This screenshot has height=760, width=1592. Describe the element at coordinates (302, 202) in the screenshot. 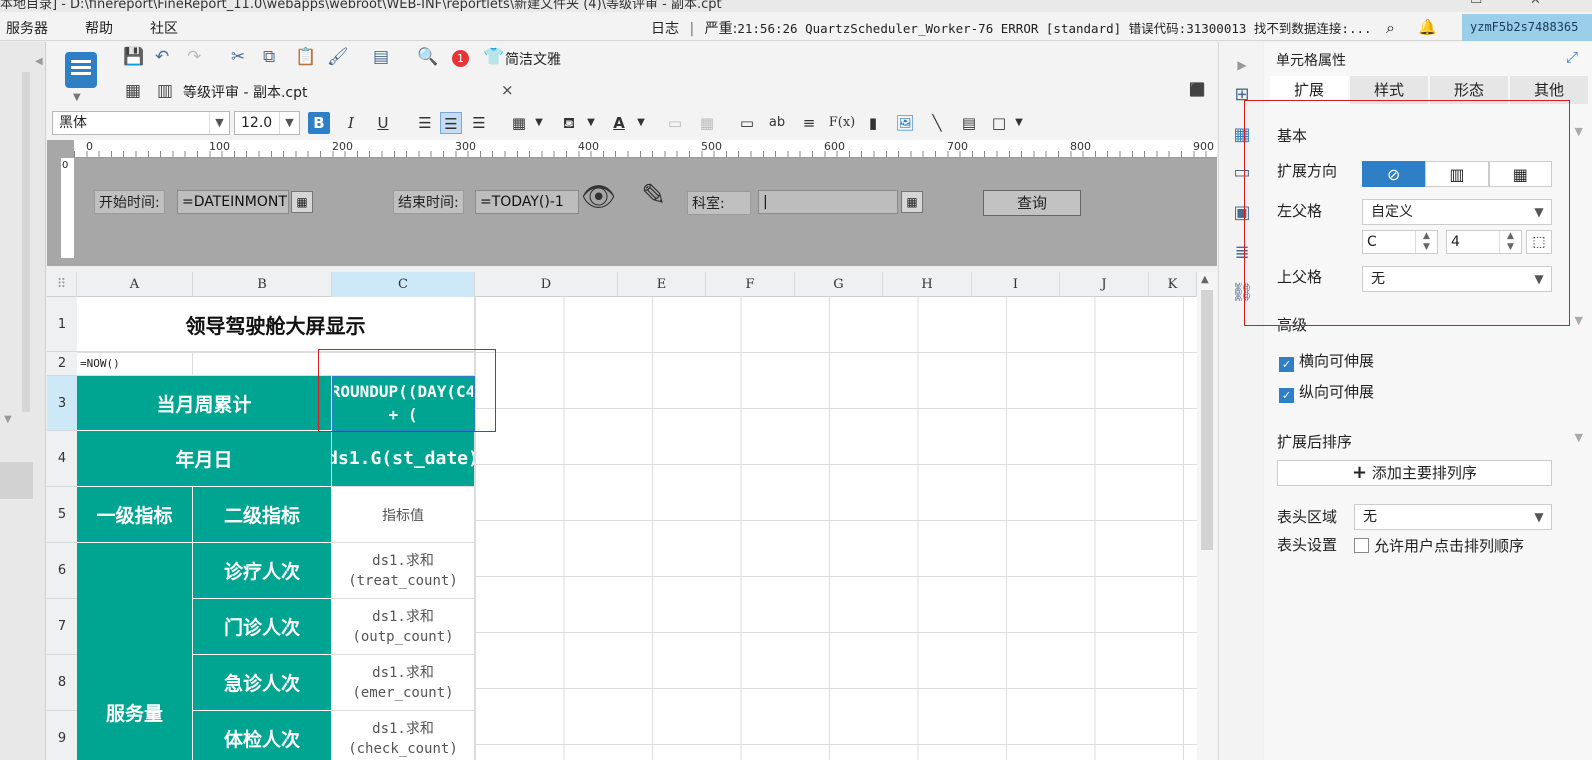

I see `calendar-icon: ▦` at that location.